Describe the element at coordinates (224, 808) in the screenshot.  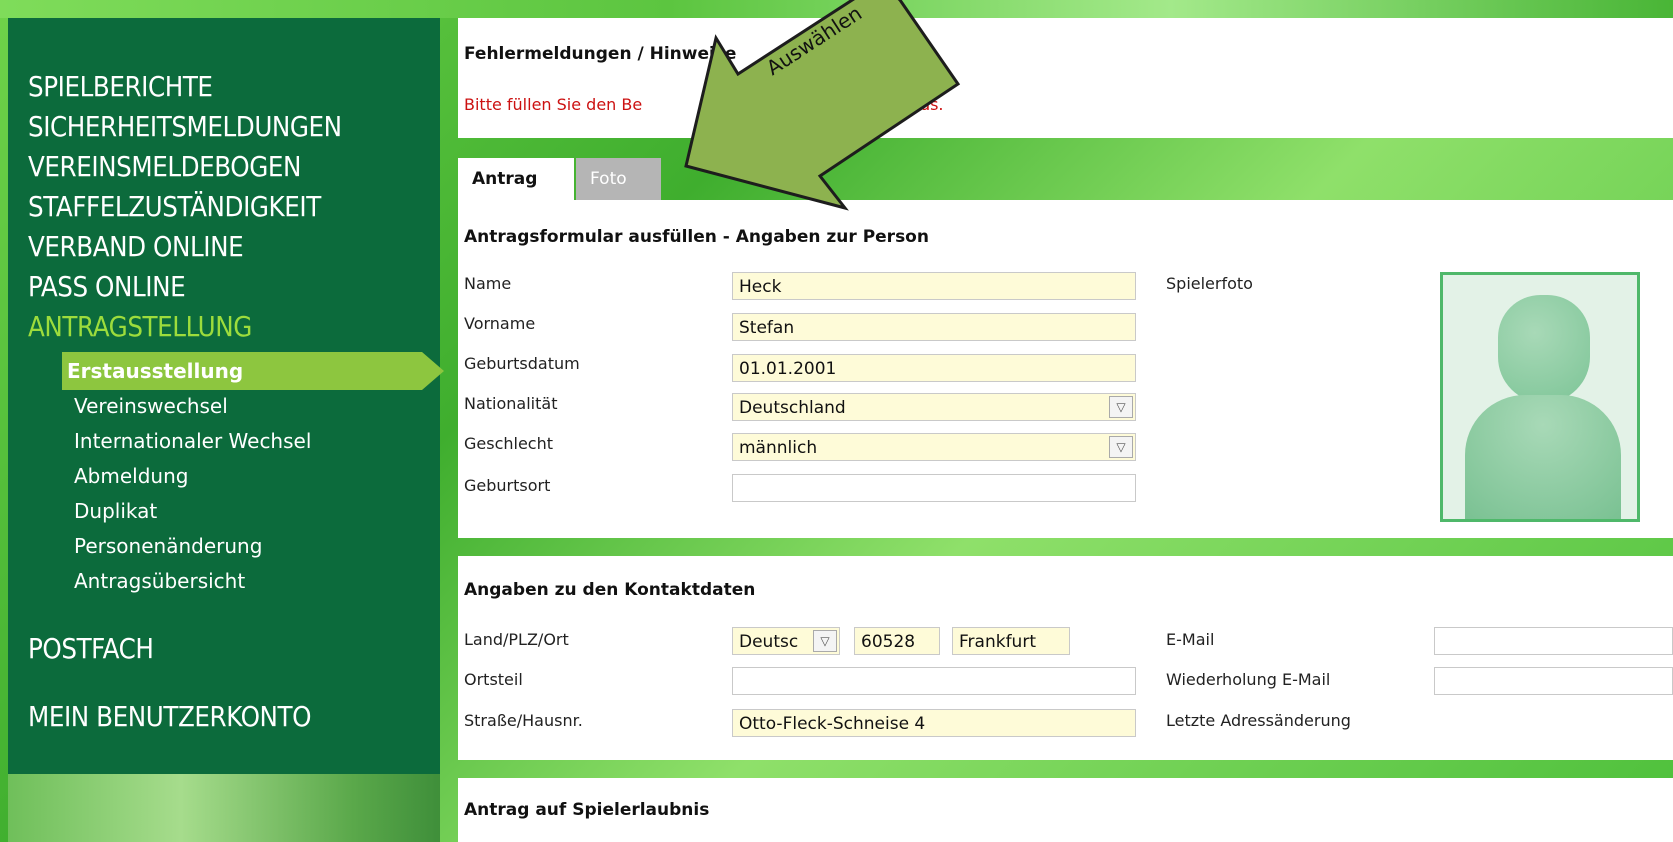
I see `sidebar-decor` at that location.